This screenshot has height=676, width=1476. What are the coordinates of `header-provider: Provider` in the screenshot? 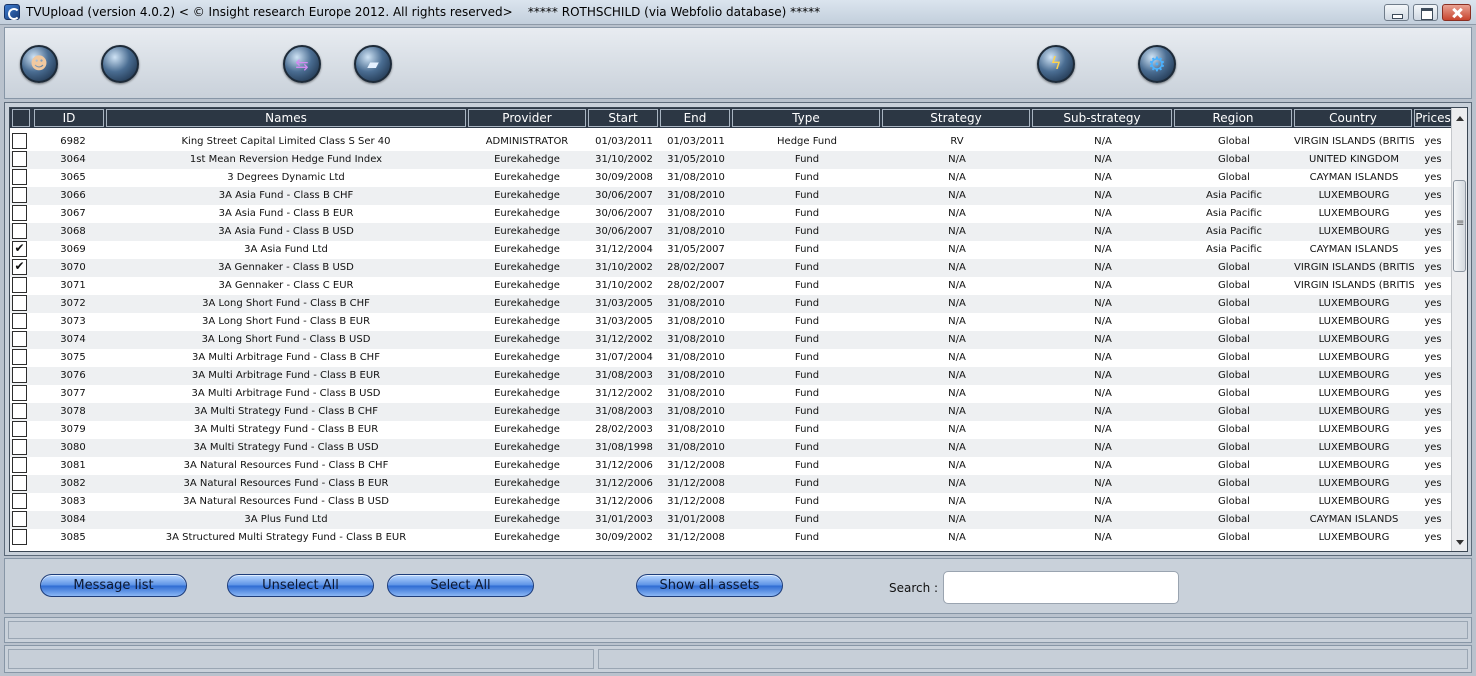 It's located at (527, 118).